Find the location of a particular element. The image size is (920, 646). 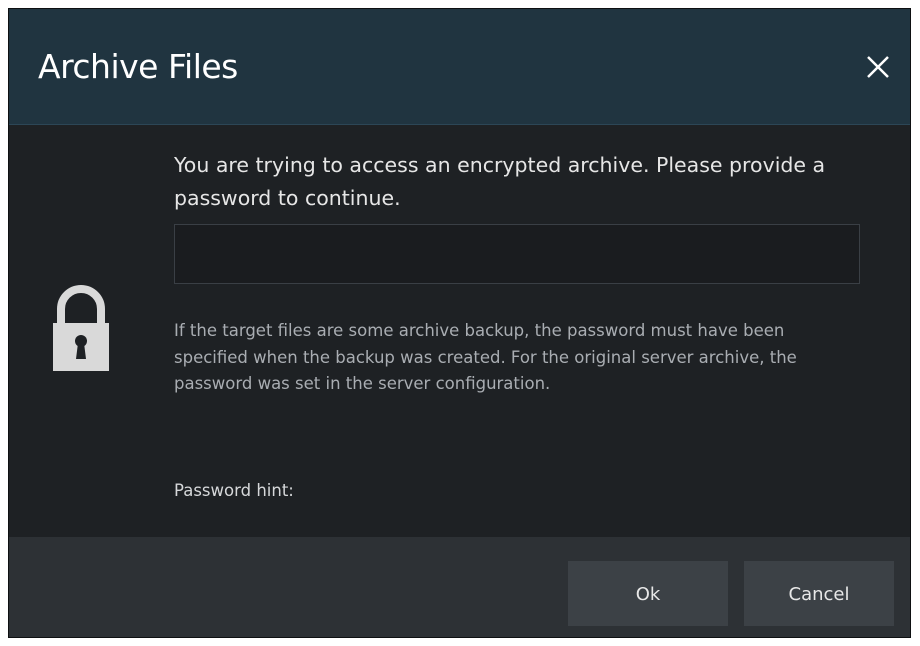

close-icon is located at coordinates (878, 67).